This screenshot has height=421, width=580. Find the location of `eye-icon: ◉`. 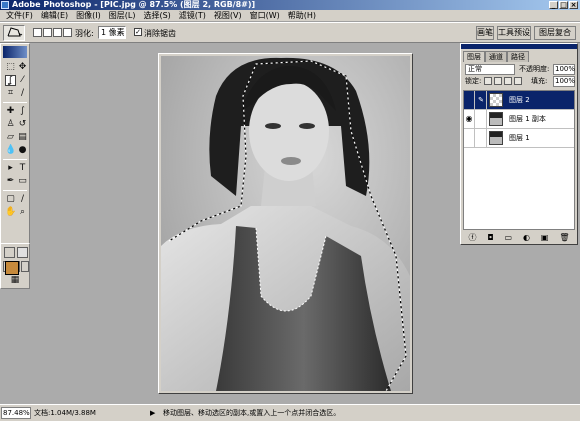

eye-icon: ◉ is located at coordinates (469, 119).